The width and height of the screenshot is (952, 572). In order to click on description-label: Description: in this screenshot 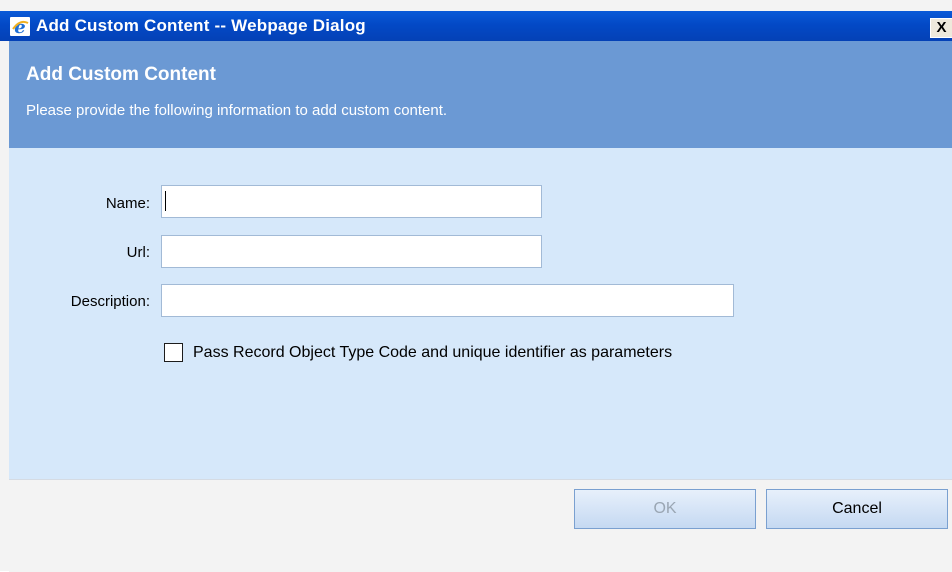, I will do `click(110, 301)`.